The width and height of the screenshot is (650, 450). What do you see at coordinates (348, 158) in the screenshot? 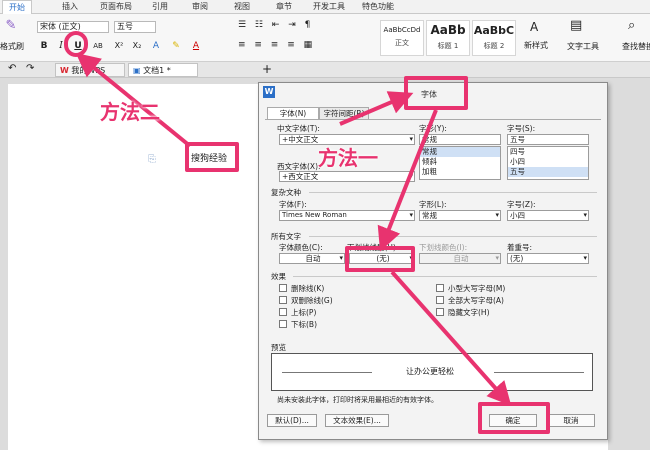
I see `method1-label: 方法一` at bounding box center [348, 158].